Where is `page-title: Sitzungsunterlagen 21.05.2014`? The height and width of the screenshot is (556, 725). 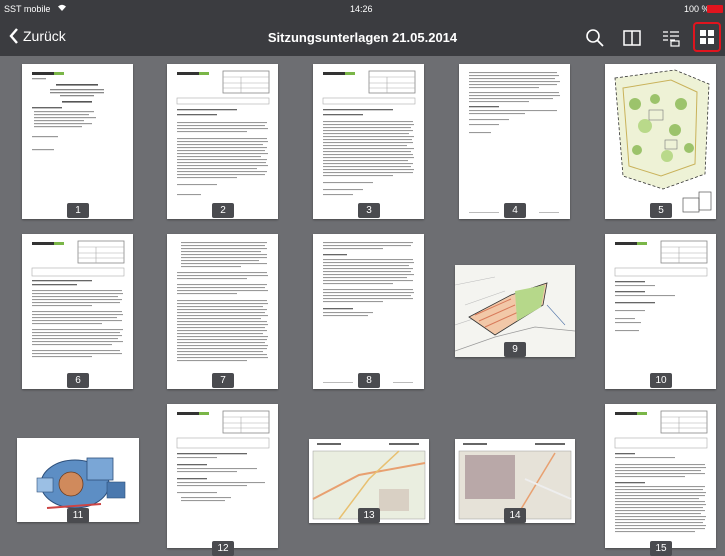 page-title: Sitzungsunterlagen 21.05.2014 is located at coordinates (362, 37).